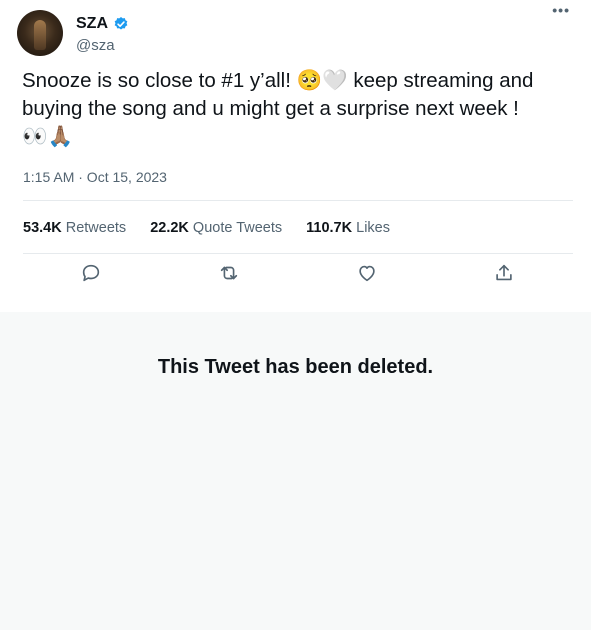 This screenshot has height=630, width=591. What do you see at coordinates (40, 33) in the screenshot?
I see `avatar` at bounding box center [40, 33].